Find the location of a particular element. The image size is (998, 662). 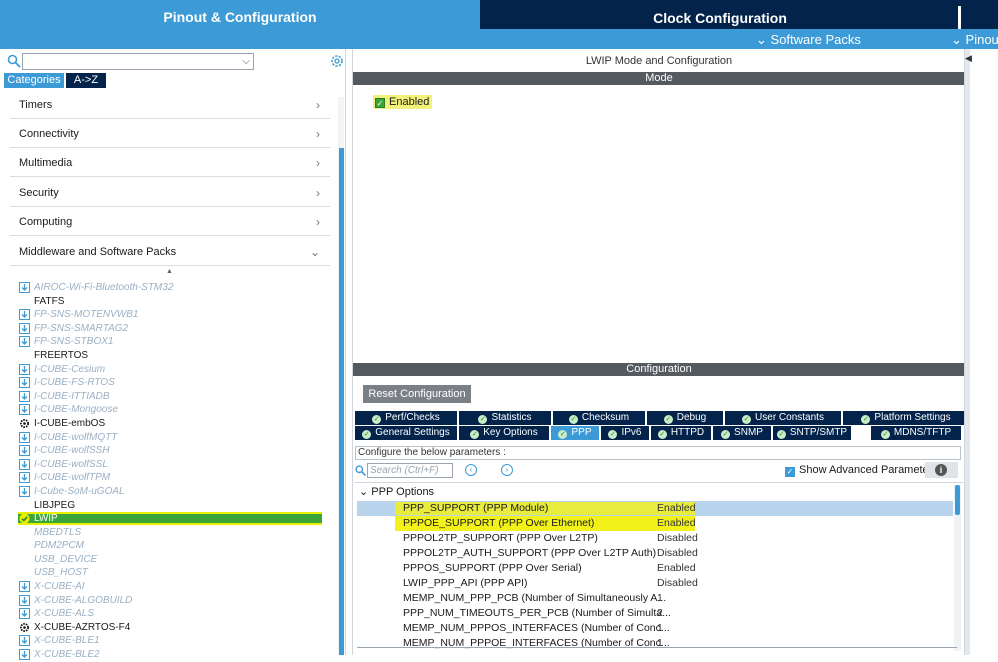

config-tab: ✓ General Settings is located at coordinates (406, 433).